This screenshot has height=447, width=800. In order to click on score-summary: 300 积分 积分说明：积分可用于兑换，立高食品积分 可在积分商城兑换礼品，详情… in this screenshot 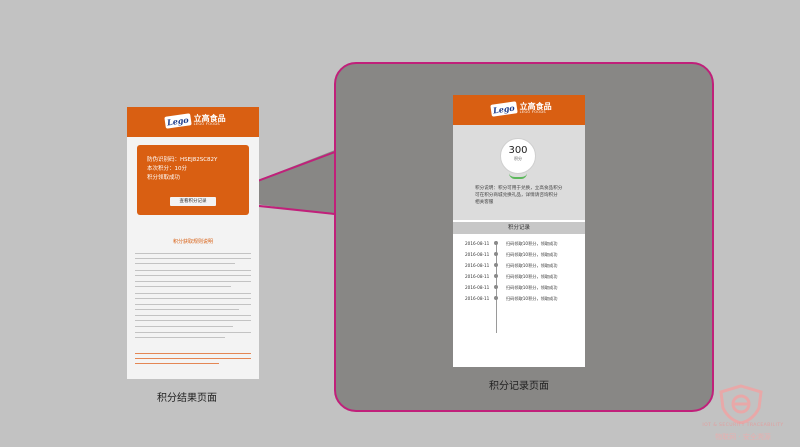, I will do `click(519, 172)`.